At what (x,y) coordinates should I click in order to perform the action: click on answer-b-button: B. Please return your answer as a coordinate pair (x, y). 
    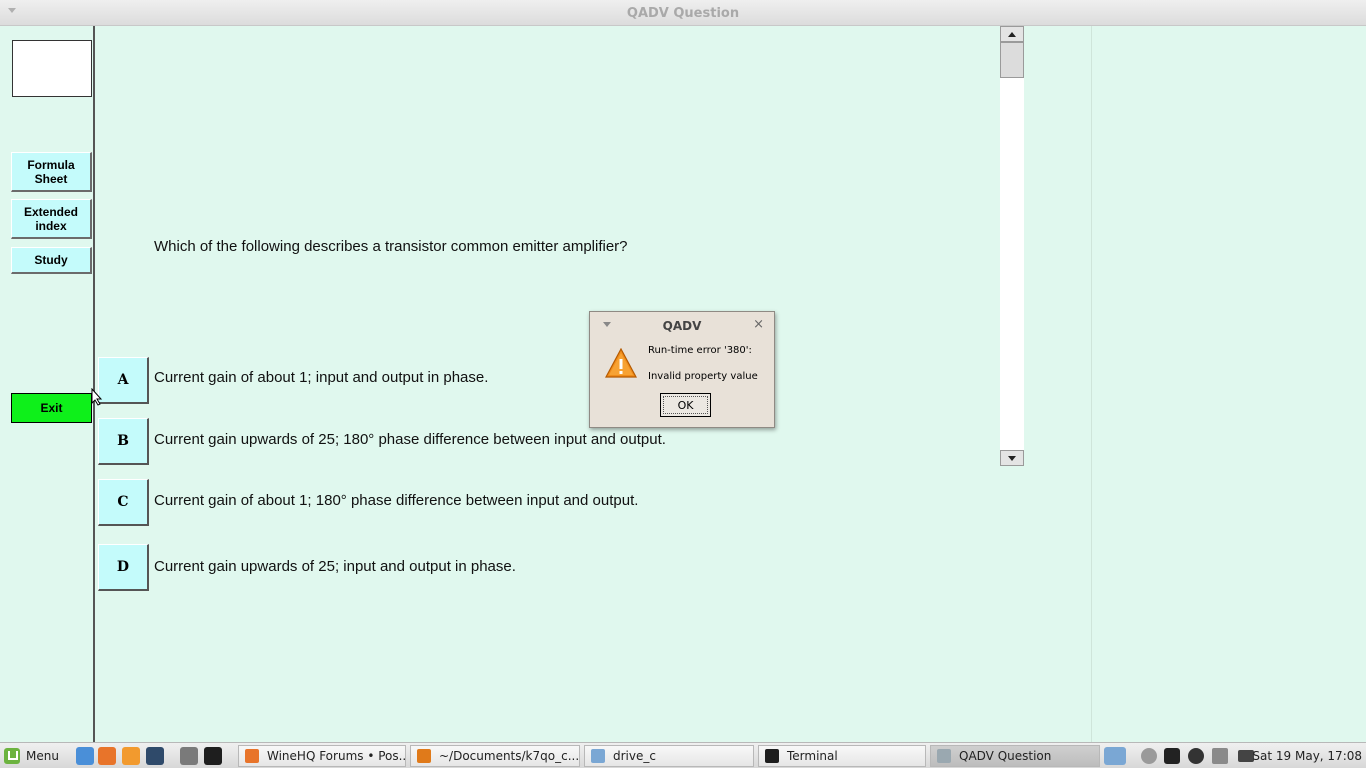
    Looking at the image, I should click on (123, 441).